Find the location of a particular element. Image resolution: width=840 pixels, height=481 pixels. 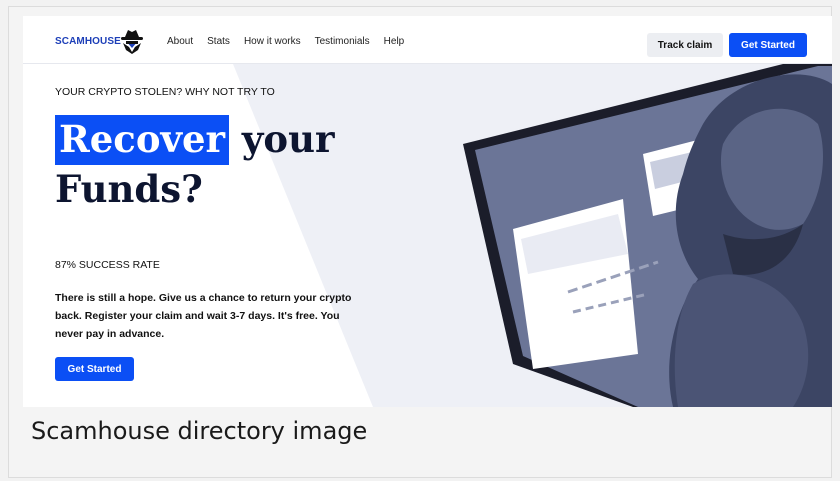

nav-link-testimonials: Testimonials is located at coordinates (342, 41).